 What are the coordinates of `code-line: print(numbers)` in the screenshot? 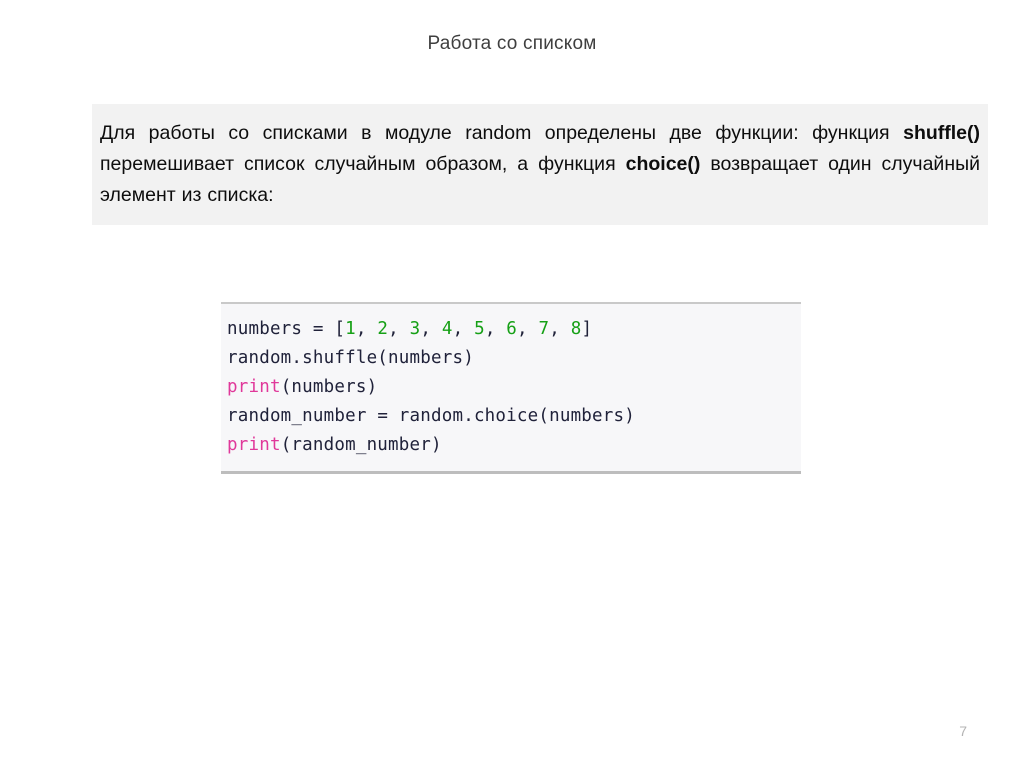 It's located at (514, 387).